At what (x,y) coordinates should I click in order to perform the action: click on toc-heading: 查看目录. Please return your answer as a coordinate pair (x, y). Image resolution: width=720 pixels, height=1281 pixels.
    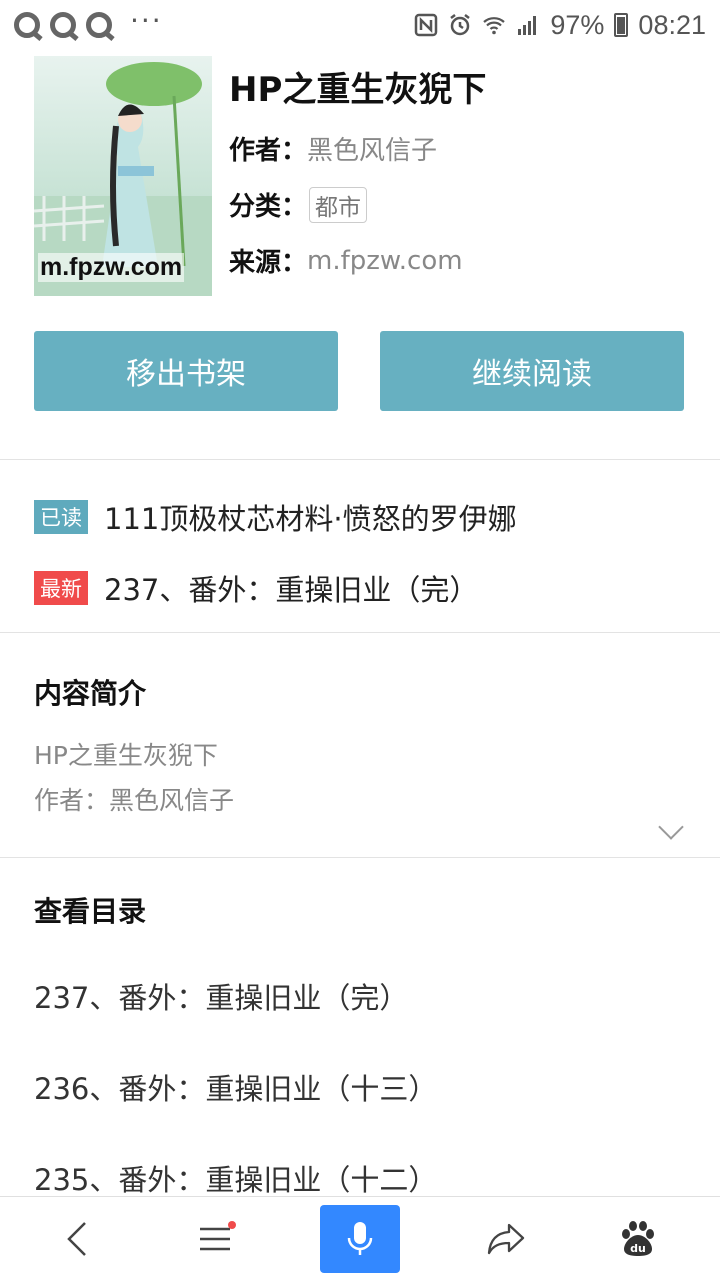
    Looking at the image, I should click on (90, 910).